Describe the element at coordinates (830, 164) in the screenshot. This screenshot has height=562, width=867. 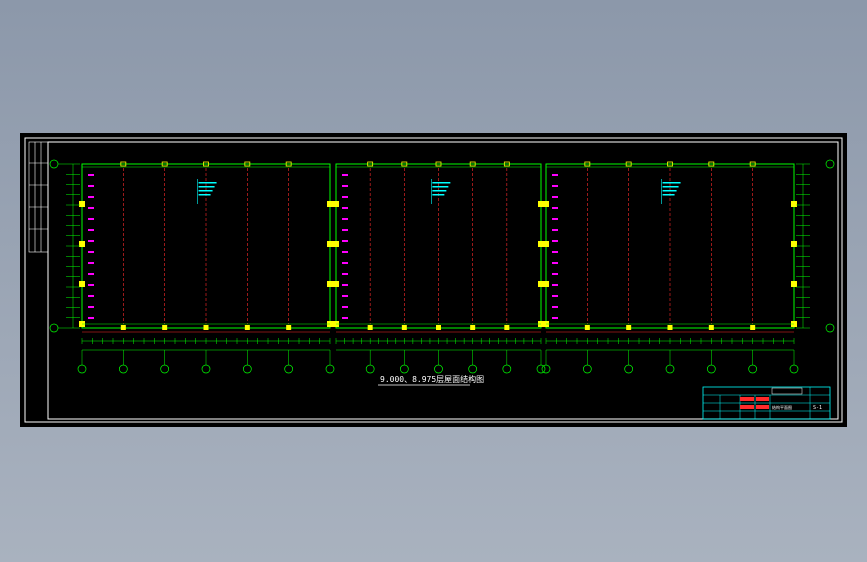
I see `axis-bubble-right-b` at that location.